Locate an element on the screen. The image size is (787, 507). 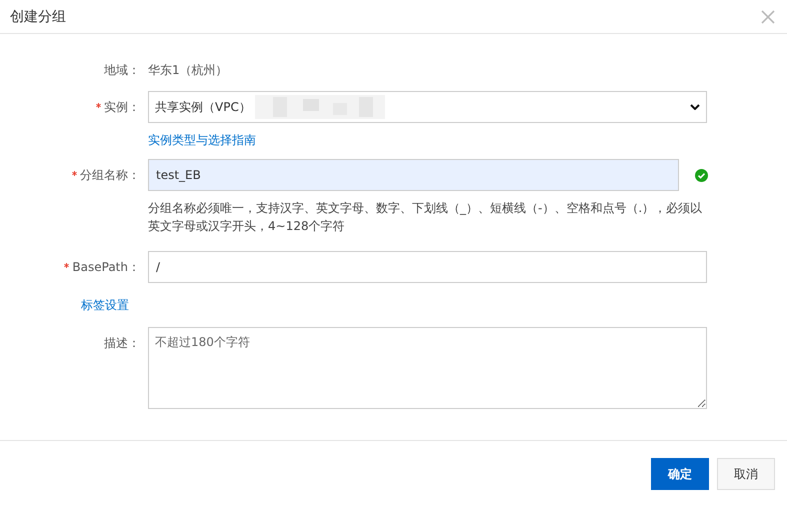
description-field: 不超过180个字符 is located at coordinates (427, 368).